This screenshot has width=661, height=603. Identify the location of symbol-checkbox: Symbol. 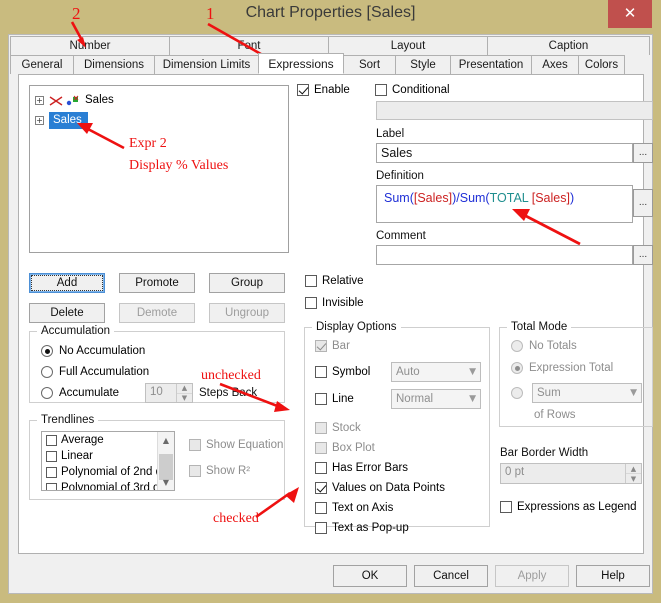
(342, 372).